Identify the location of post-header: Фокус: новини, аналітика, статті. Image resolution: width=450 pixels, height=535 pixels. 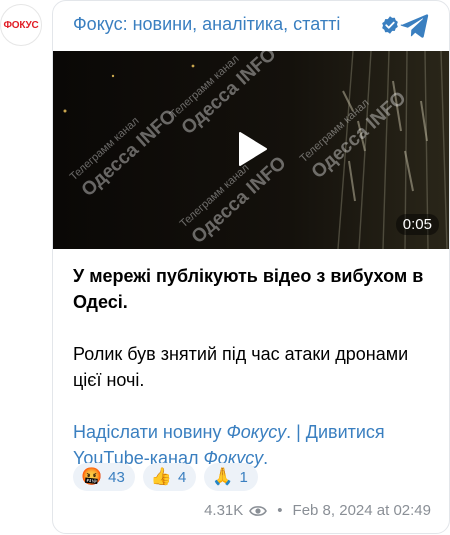
(251, 26).